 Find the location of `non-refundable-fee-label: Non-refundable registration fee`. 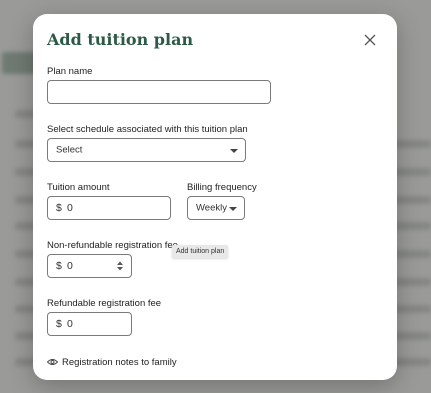

non-refundable-fee-label: Non-refundable registration fee is located at coordinates (112, 245).